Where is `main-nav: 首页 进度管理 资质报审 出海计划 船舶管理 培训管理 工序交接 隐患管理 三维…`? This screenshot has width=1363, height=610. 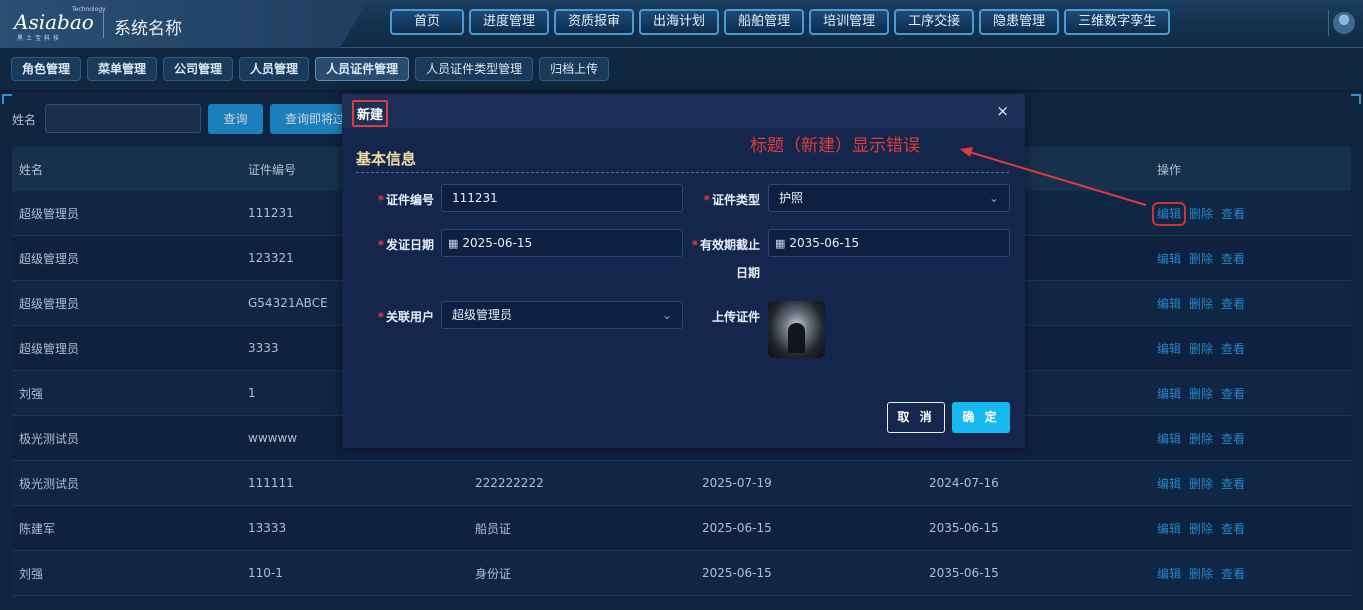 main-nav: 首页 进度管理 资质报审 出海计划 船舶管理 培训管理 工序交接 隐患管理 三维… is located at coordinates (780, 22).